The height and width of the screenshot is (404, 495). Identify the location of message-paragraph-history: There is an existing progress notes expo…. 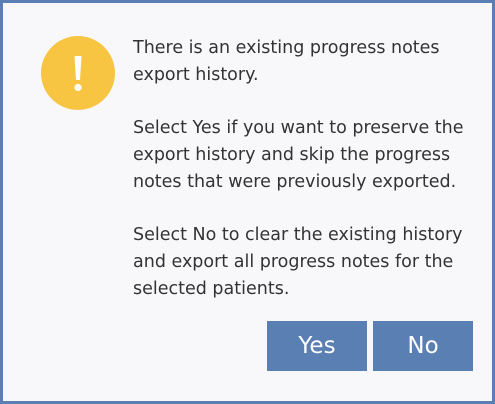
(286, 61).